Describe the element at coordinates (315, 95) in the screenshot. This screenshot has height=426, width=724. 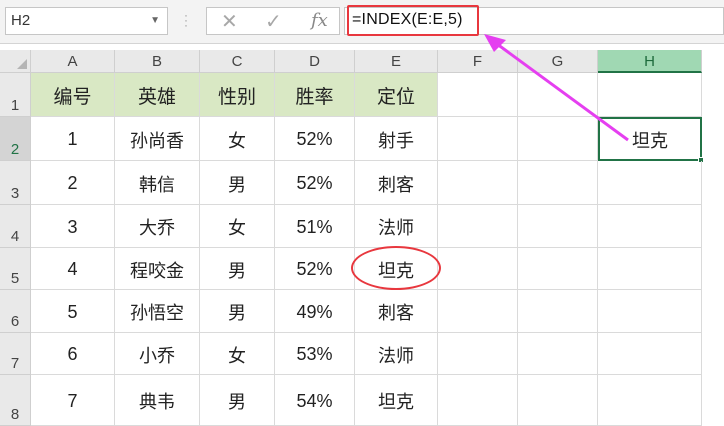
I see `header-cell: 胜率` at that location.